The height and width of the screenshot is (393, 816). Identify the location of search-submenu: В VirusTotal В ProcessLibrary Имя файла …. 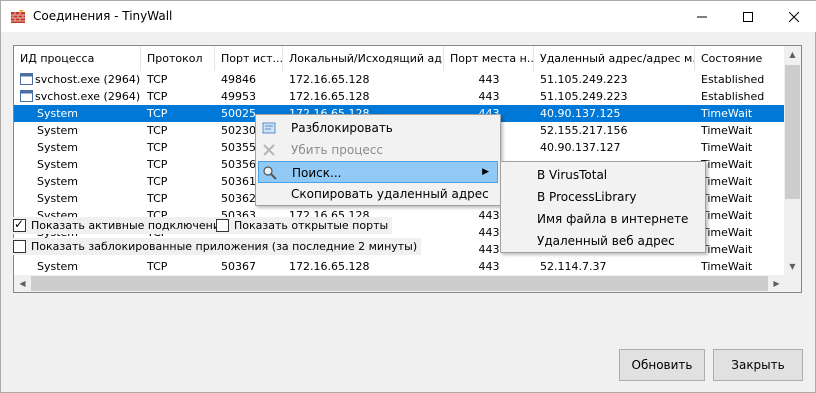
(603, 207).